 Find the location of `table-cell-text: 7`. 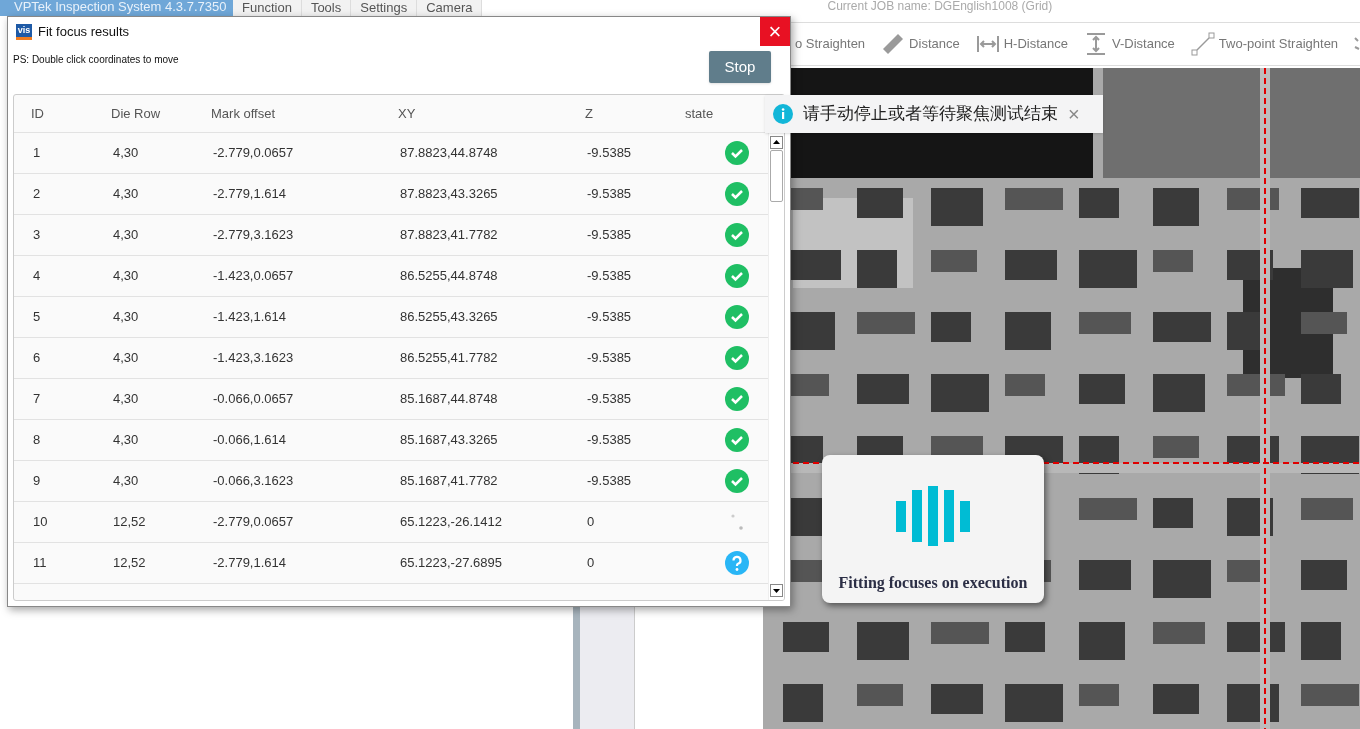

table-cell-text: 7 is located at coordinates (37, 399).